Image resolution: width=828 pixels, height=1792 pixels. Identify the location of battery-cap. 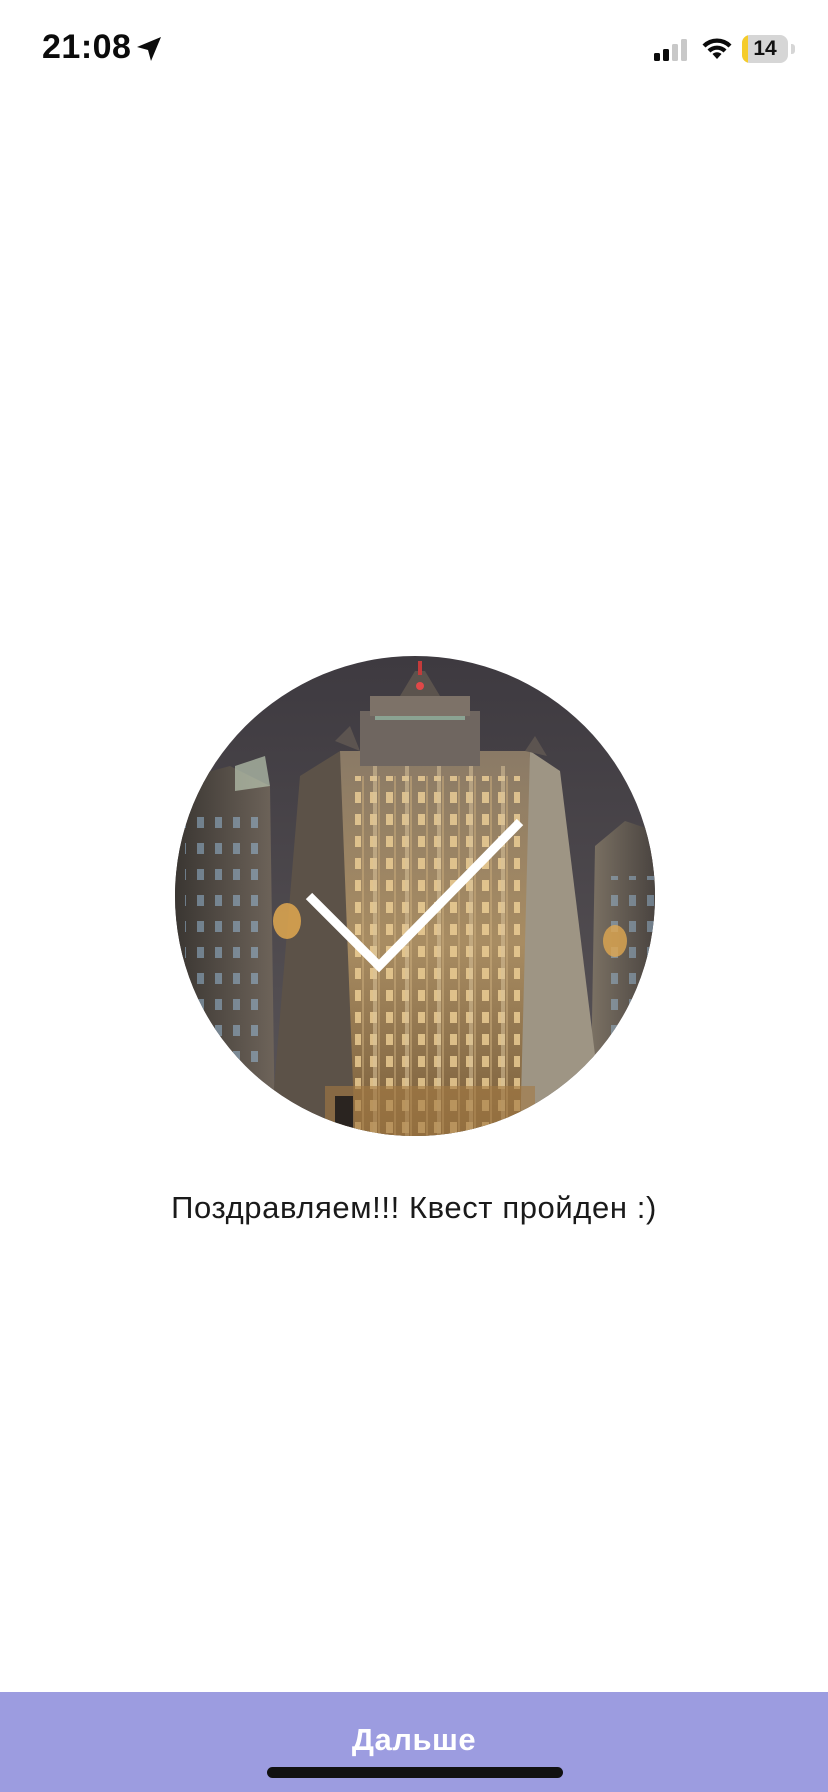
(793, 49).